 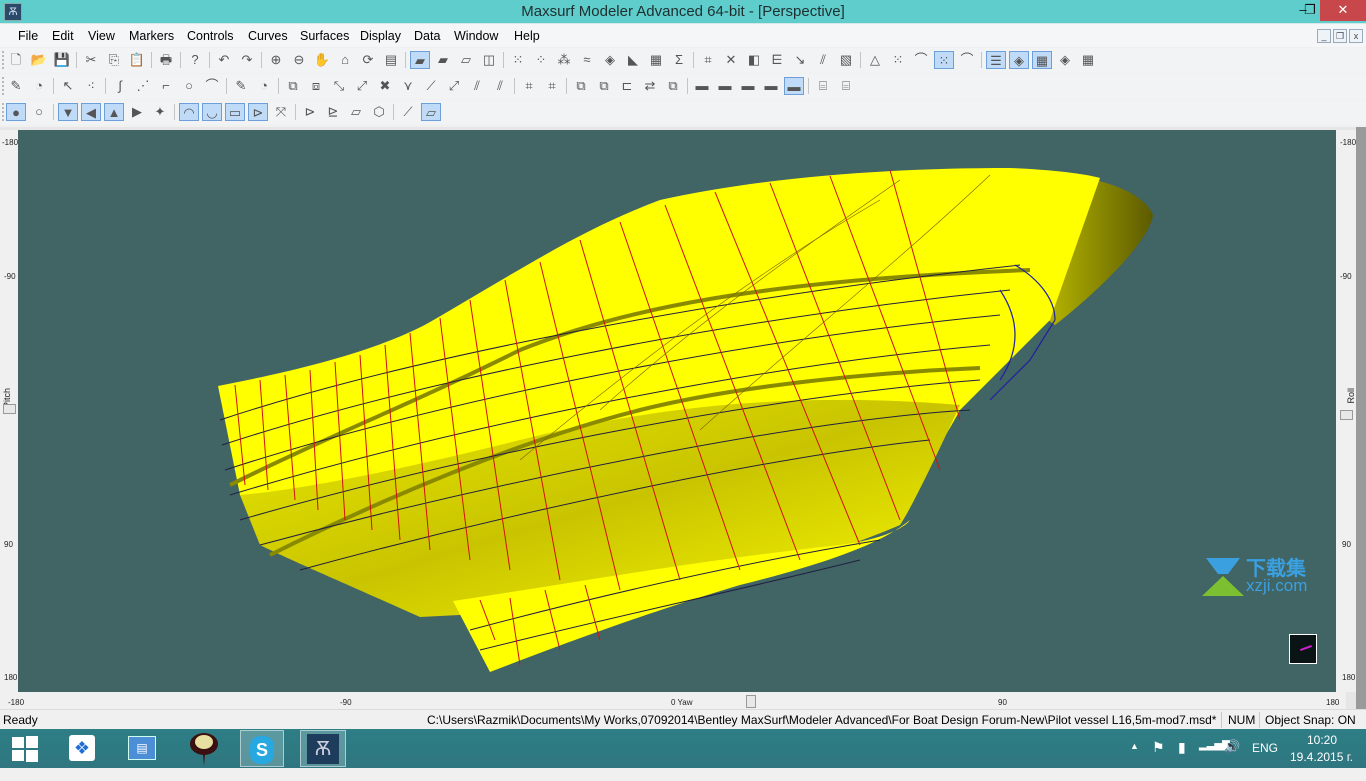 What do you see at coordinates (166, 86) in the screenshot?
I see `corner-node-button: ⌐` at bounding box center [166, 86].